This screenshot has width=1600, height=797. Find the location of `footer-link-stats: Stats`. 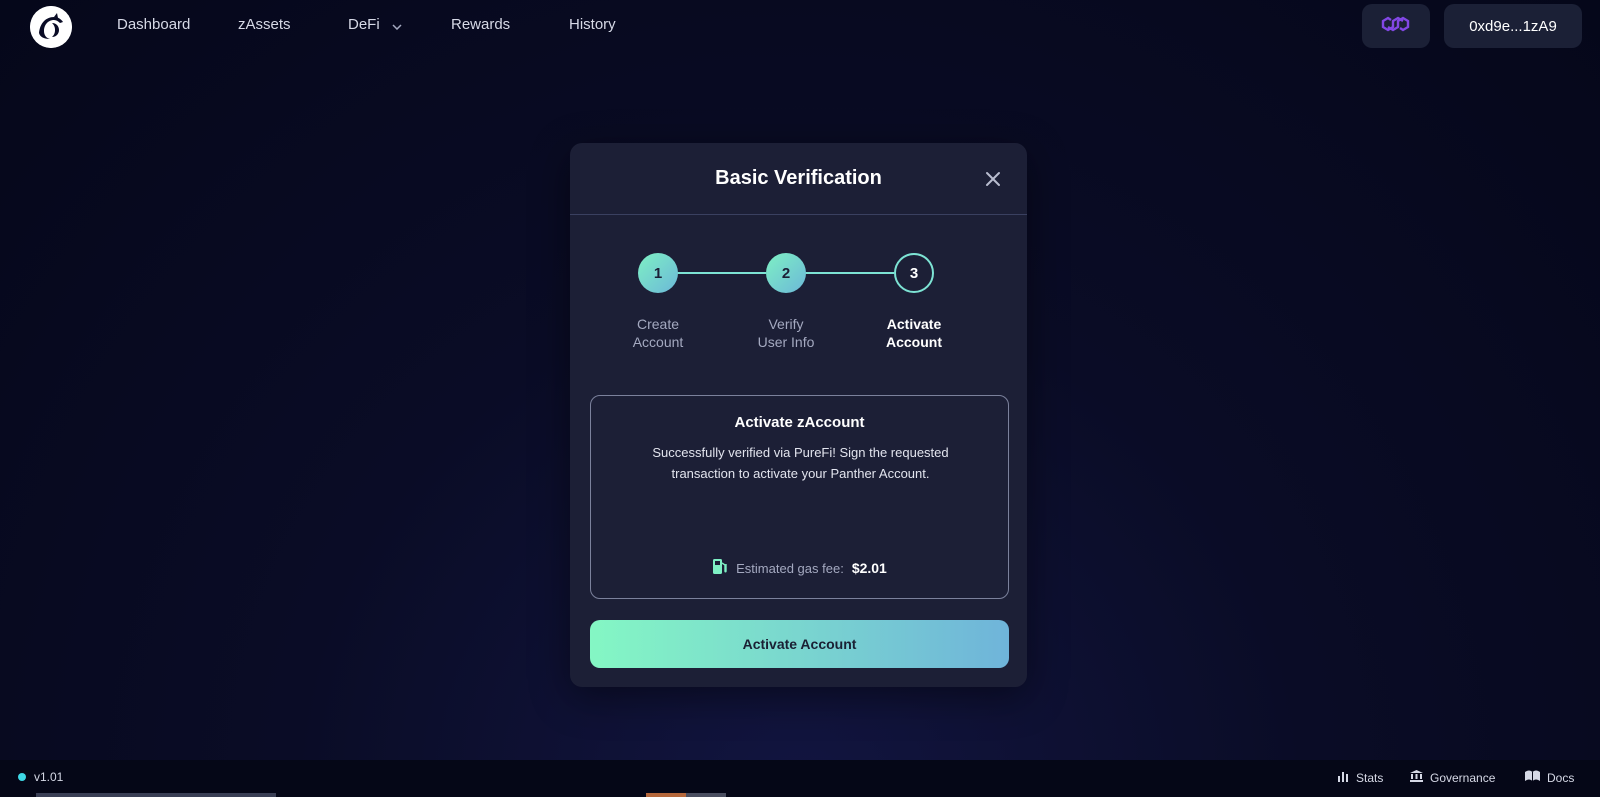

footer-link-stats: Stats is located at coordinates (1360, 777).